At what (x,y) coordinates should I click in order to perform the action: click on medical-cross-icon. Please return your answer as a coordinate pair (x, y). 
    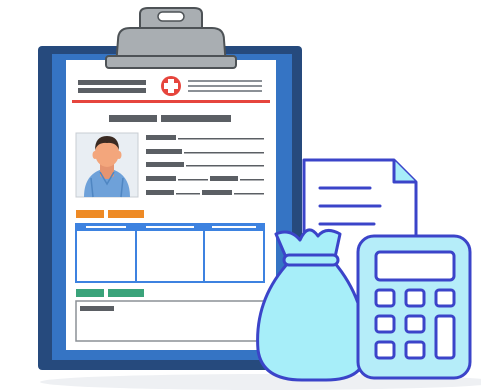
    Looking at the image, I should click on (171, 86).